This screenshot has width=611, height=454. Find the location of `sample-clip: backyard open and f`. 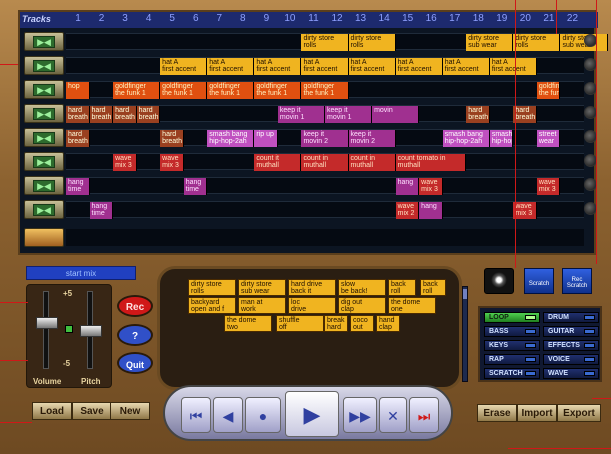

sample-clip: backyard open and f is located at coordinates (212, 305).